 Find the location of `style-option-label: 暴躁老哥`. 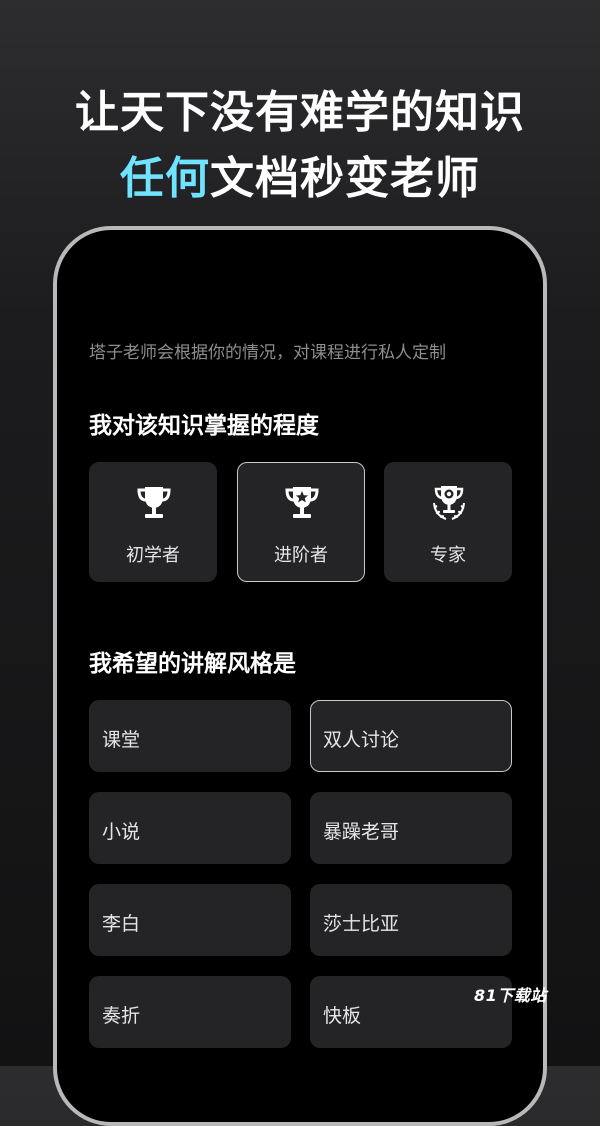

style-option-label: 暴躁老哥 is located at coordinates (361, 832).